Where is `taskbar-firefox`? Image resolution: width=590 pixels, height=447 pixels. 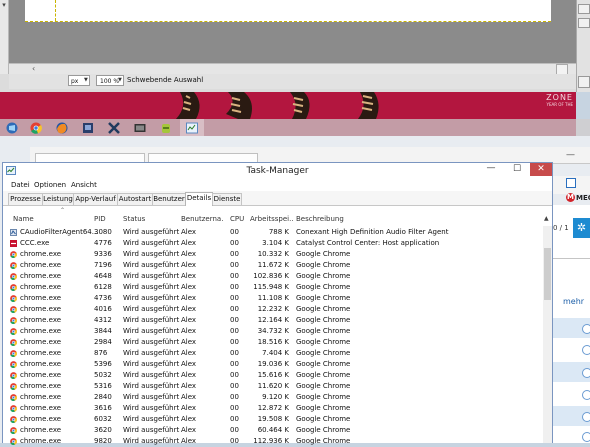
taskbar-firefox is located at coordinates (62, 127).